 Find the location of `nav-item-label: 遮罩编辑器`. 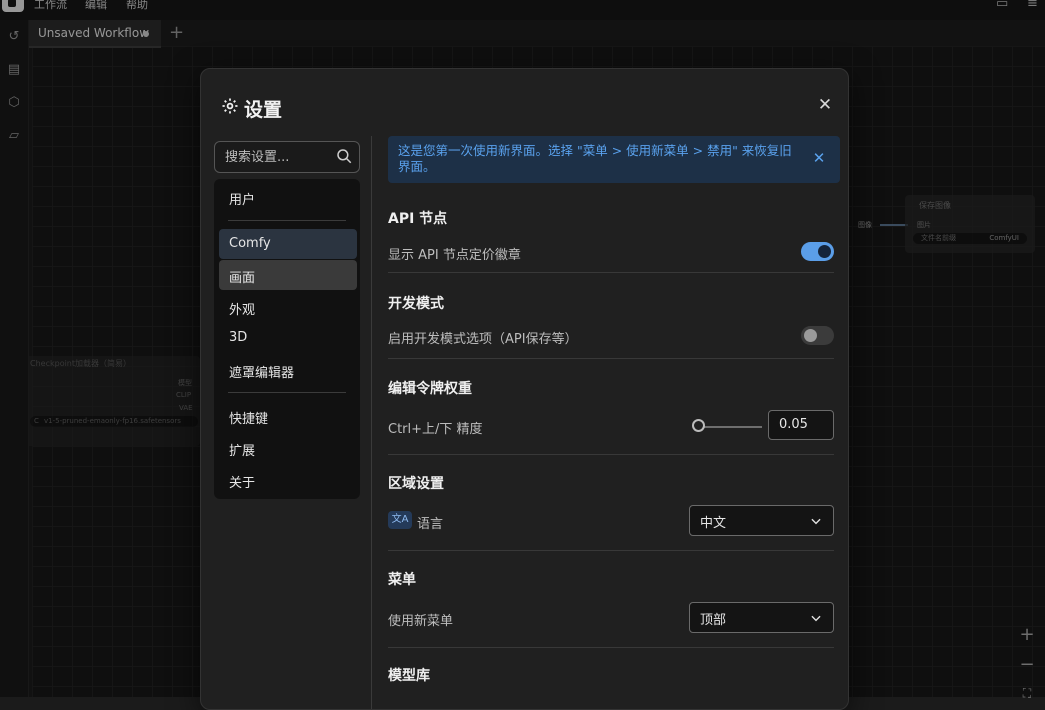

nav-item-label: 遮罩编辑器 is located at coordinates (262, 373).